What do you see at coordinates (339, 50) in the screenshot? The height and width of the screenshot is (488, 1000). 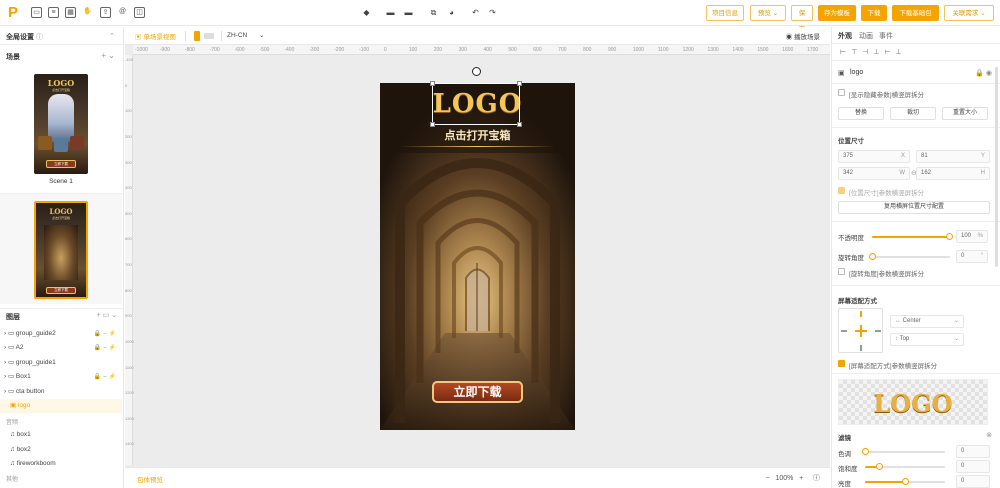 I see `ruler-tick-label: -200` at bounding box center [339, 50].